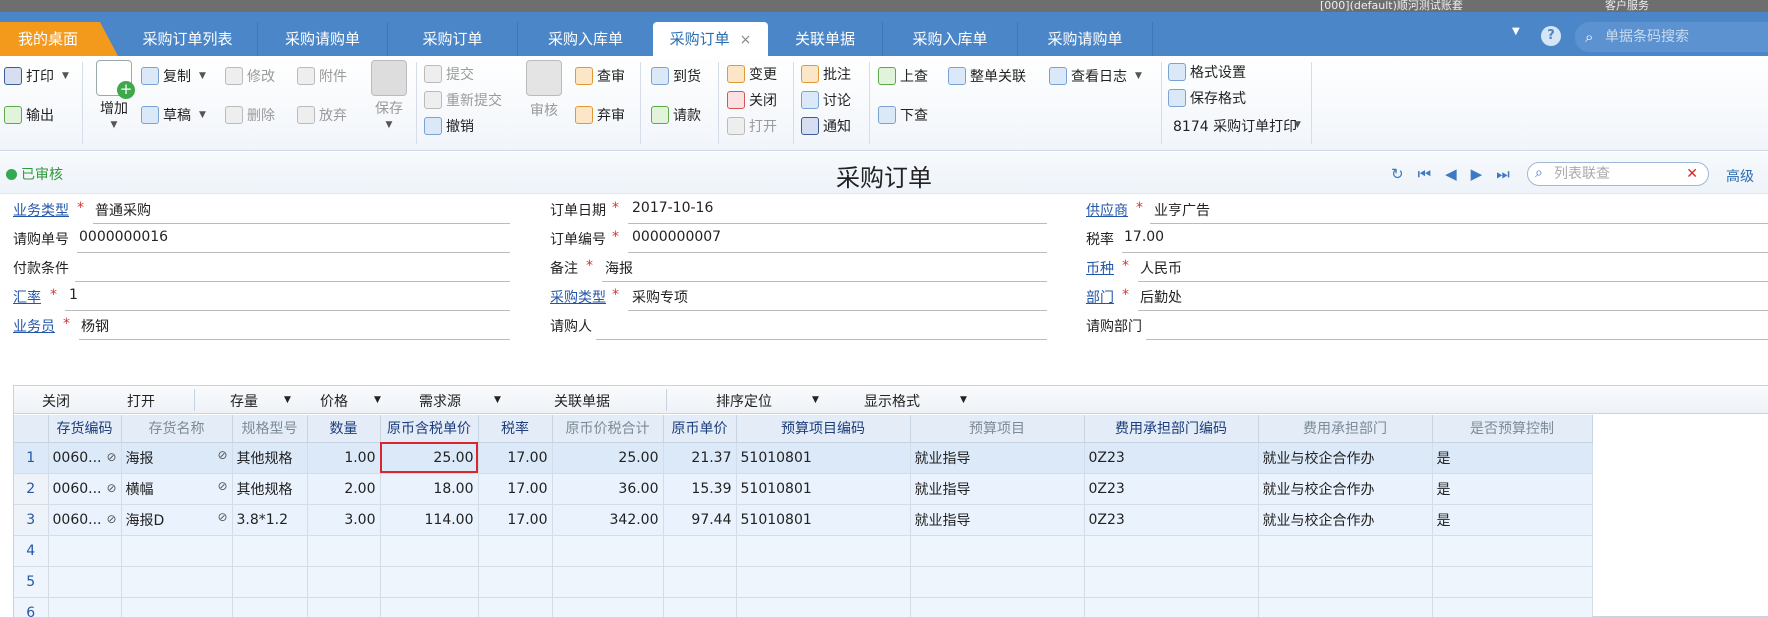  Describe the element at coordinates (600, 76) in the screenshot. I see `check-button: 查审` at that location.